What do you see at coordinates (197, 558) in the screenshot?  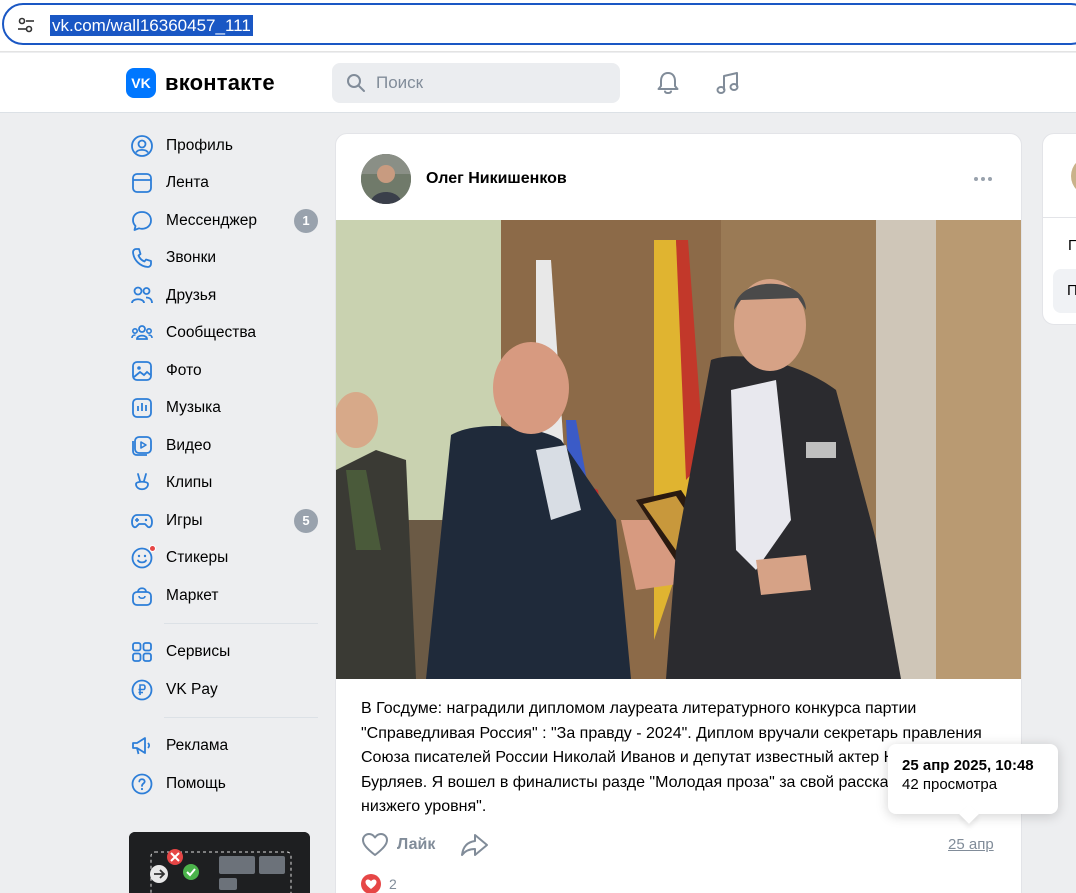 I see `sidebar-item-label: Стикеры` at bounding box center [197, 558].